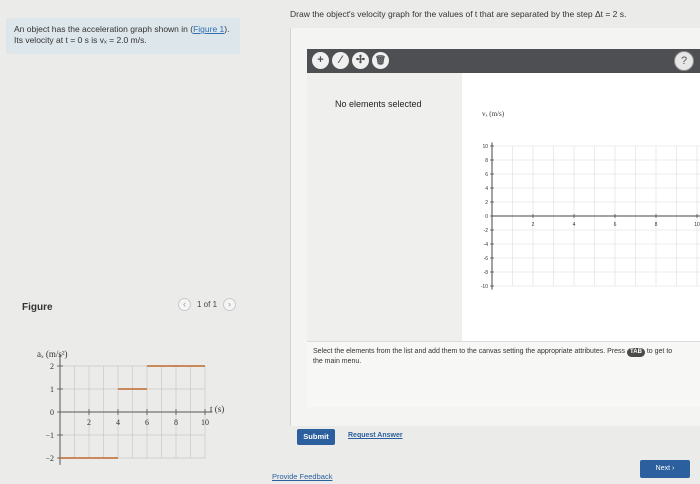  Describe the element at coordinates (176, 422) in the screenshot. I see `accel-x-tick-label: 8` at that location.